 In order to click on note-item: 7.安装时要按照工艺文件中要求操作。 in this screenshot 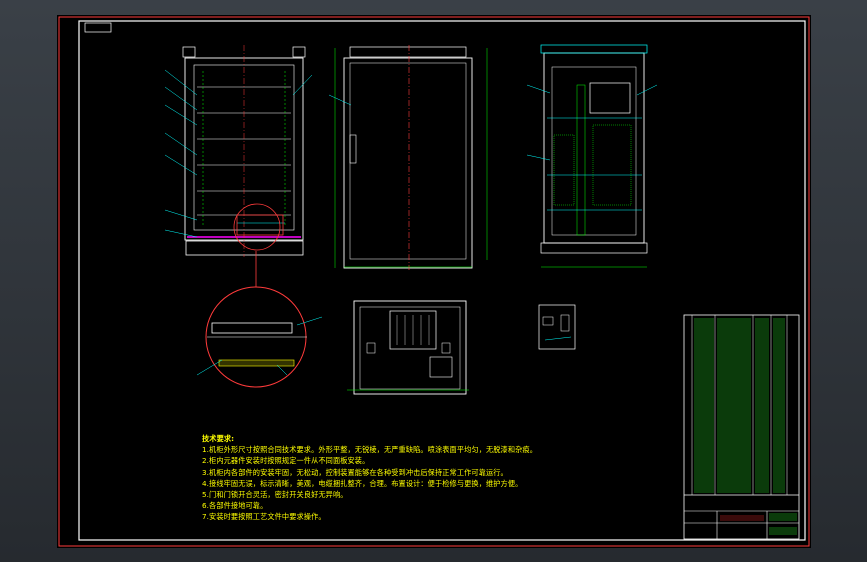, I will do `click(264, 517)`.